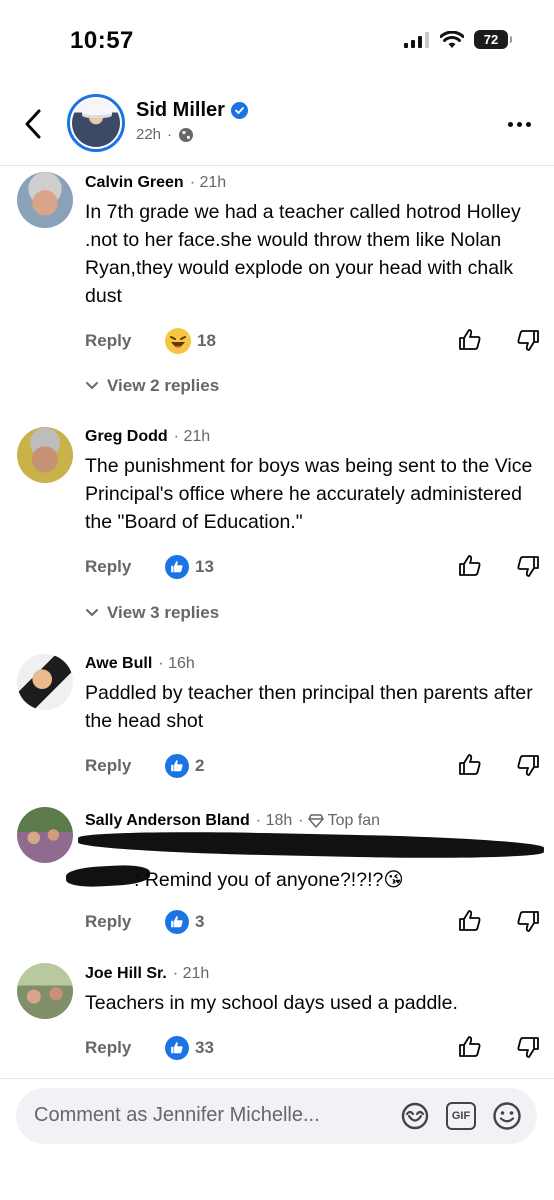 This screenshot has width=554, height=1200. I want to click on gif-button: GIF, so click(461, 1116).